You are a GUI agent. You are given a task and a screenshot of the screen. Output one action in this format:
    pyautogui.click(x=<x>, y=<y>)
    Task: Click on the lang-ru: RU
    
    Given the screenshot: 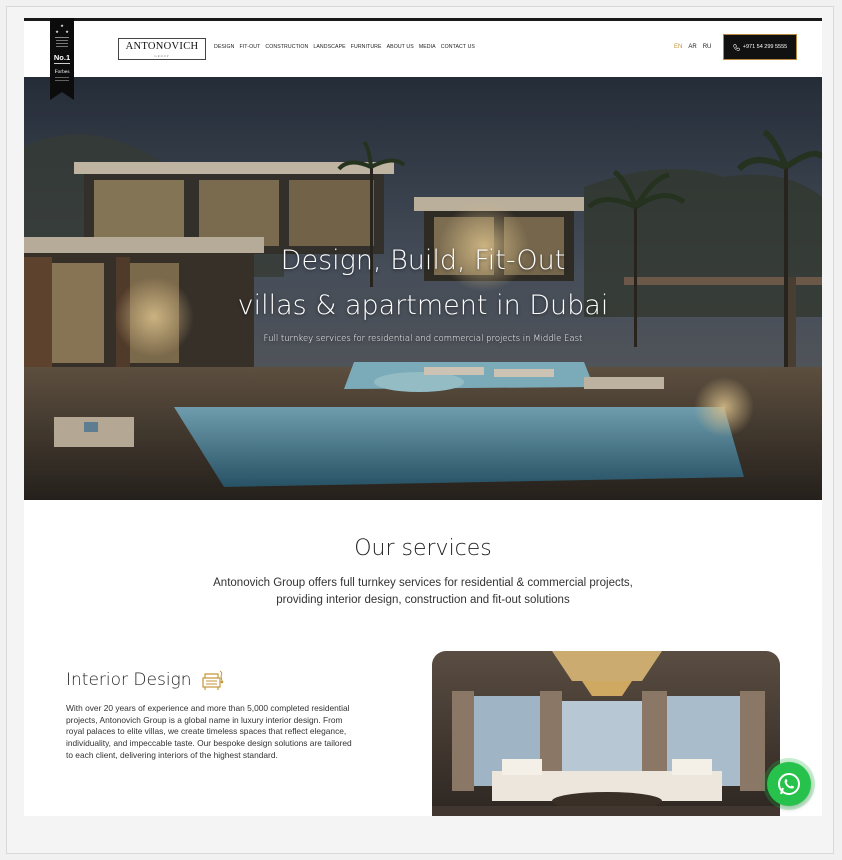 What is the action you would take?
    pyautogui.click(x=707, y=47)
    